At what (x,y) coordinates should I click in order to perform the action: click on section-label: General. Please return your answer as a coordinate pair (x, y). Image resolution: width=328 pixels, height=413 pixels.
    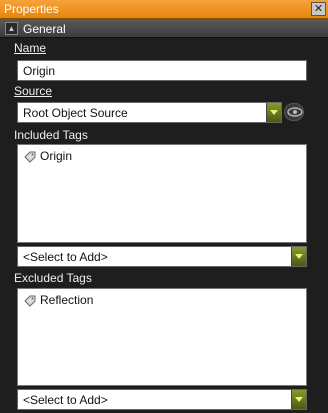
    Looking at the image, I should click on (44, 29).